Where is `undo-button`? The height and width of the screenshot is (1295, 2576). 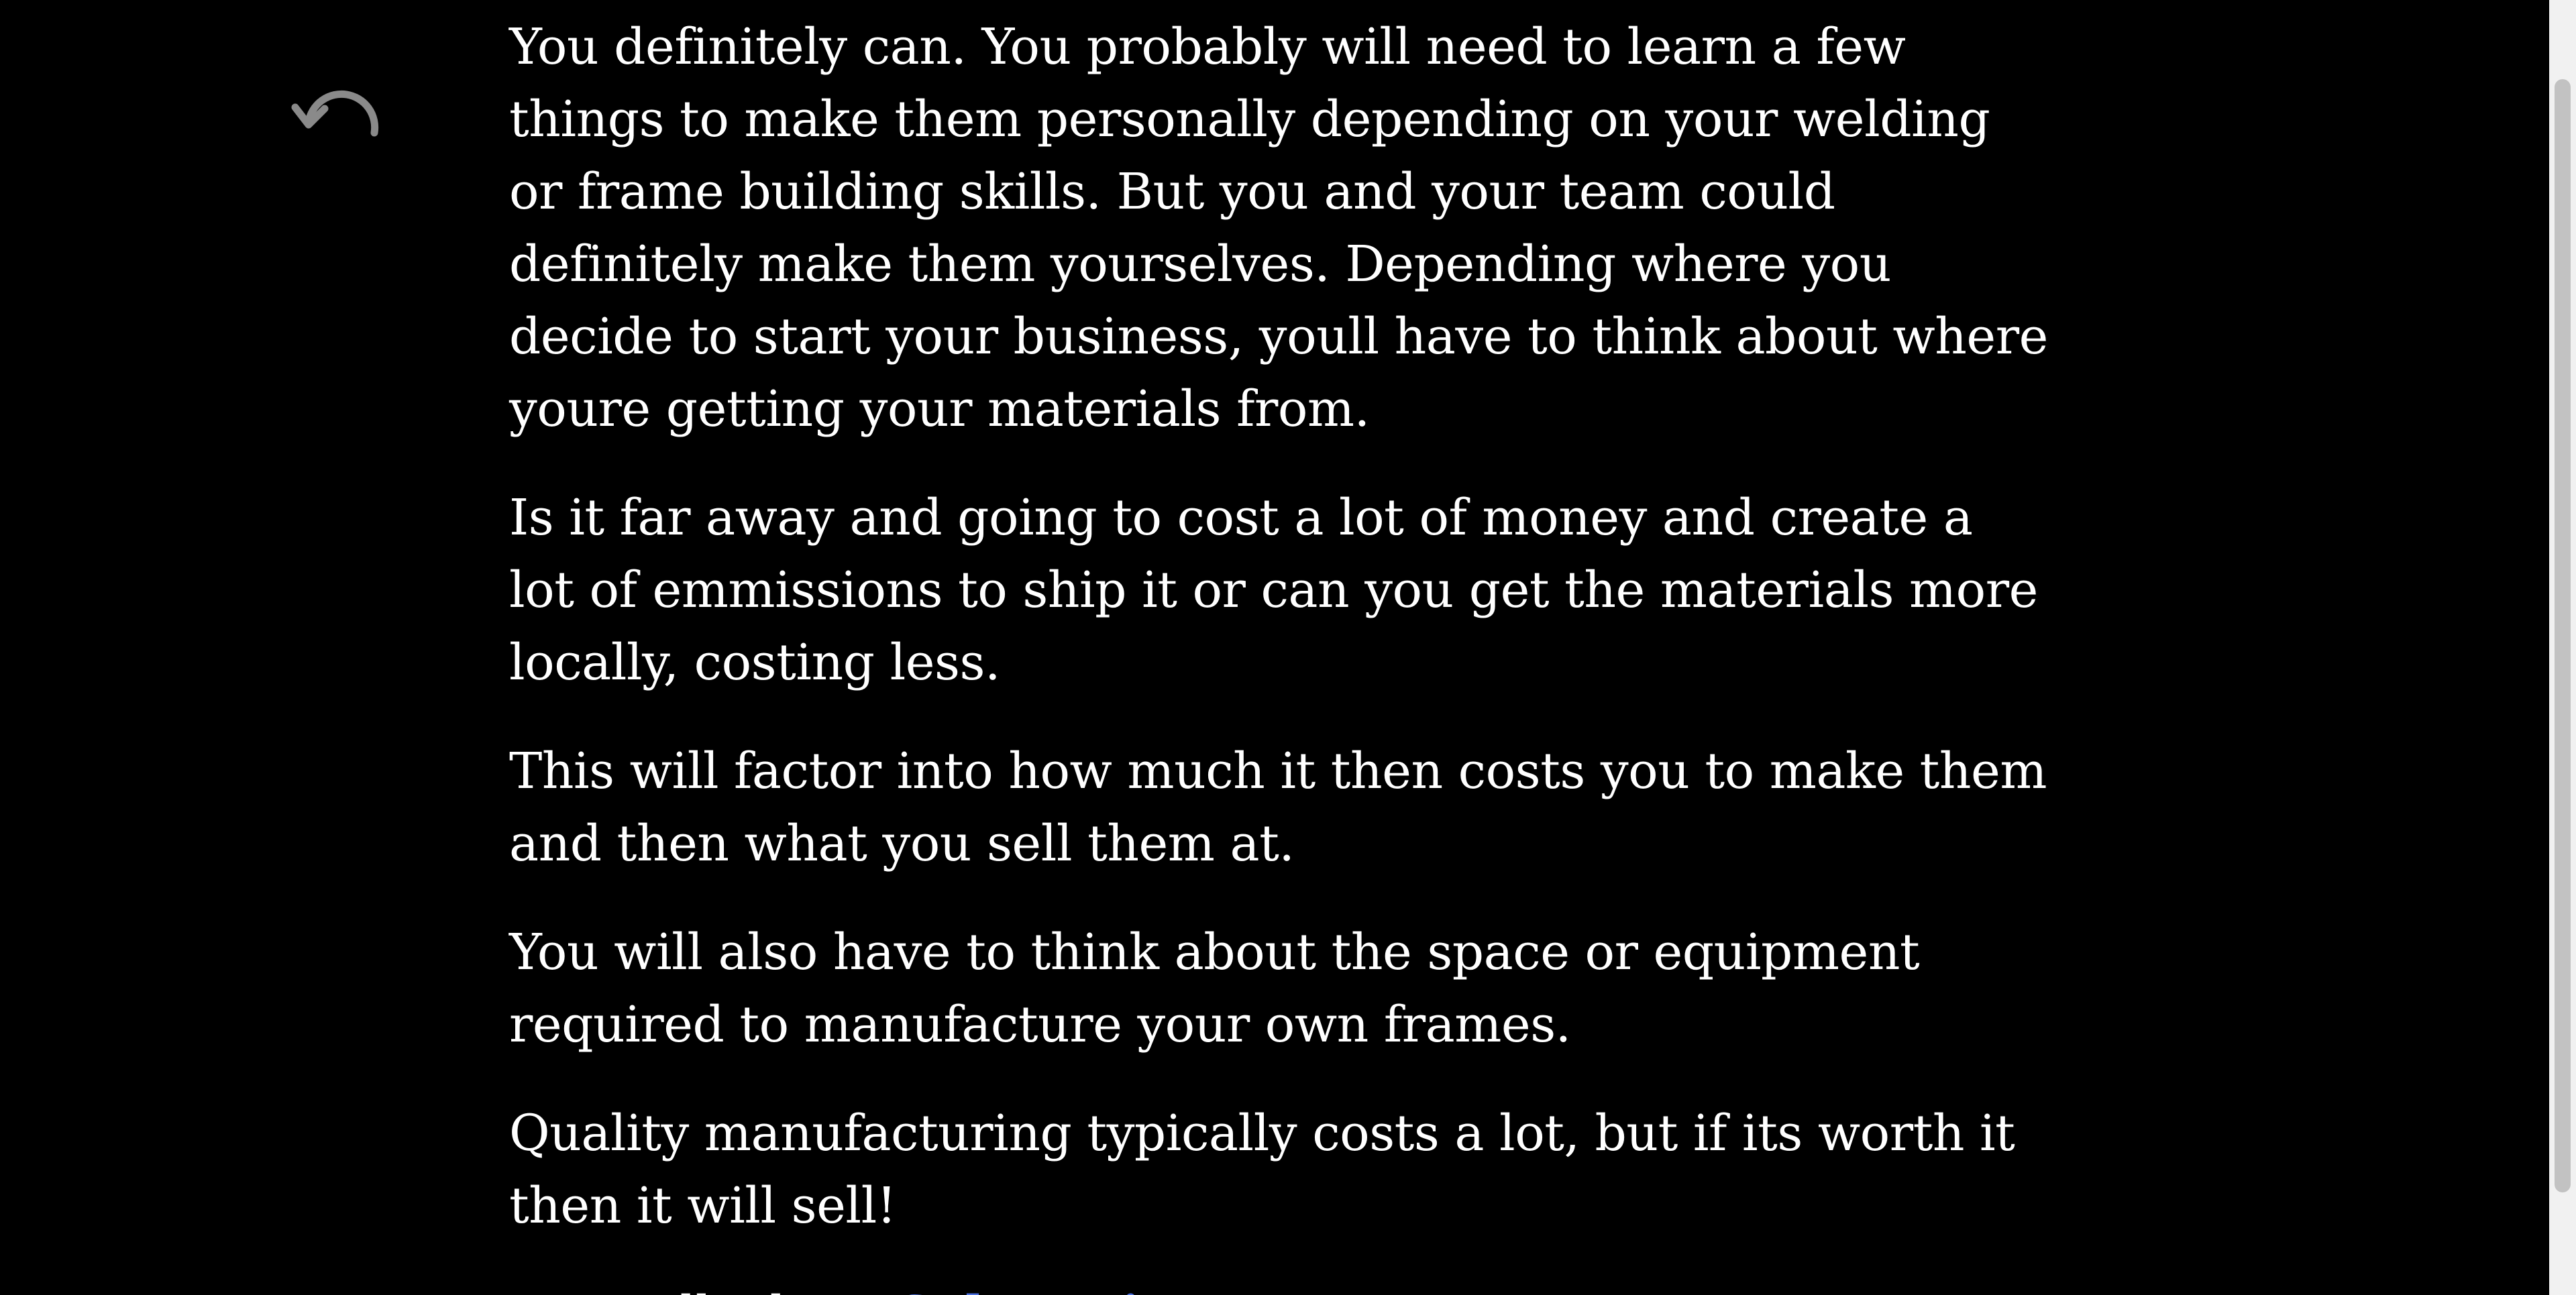
undo-button is located at coordinates (338, 117).